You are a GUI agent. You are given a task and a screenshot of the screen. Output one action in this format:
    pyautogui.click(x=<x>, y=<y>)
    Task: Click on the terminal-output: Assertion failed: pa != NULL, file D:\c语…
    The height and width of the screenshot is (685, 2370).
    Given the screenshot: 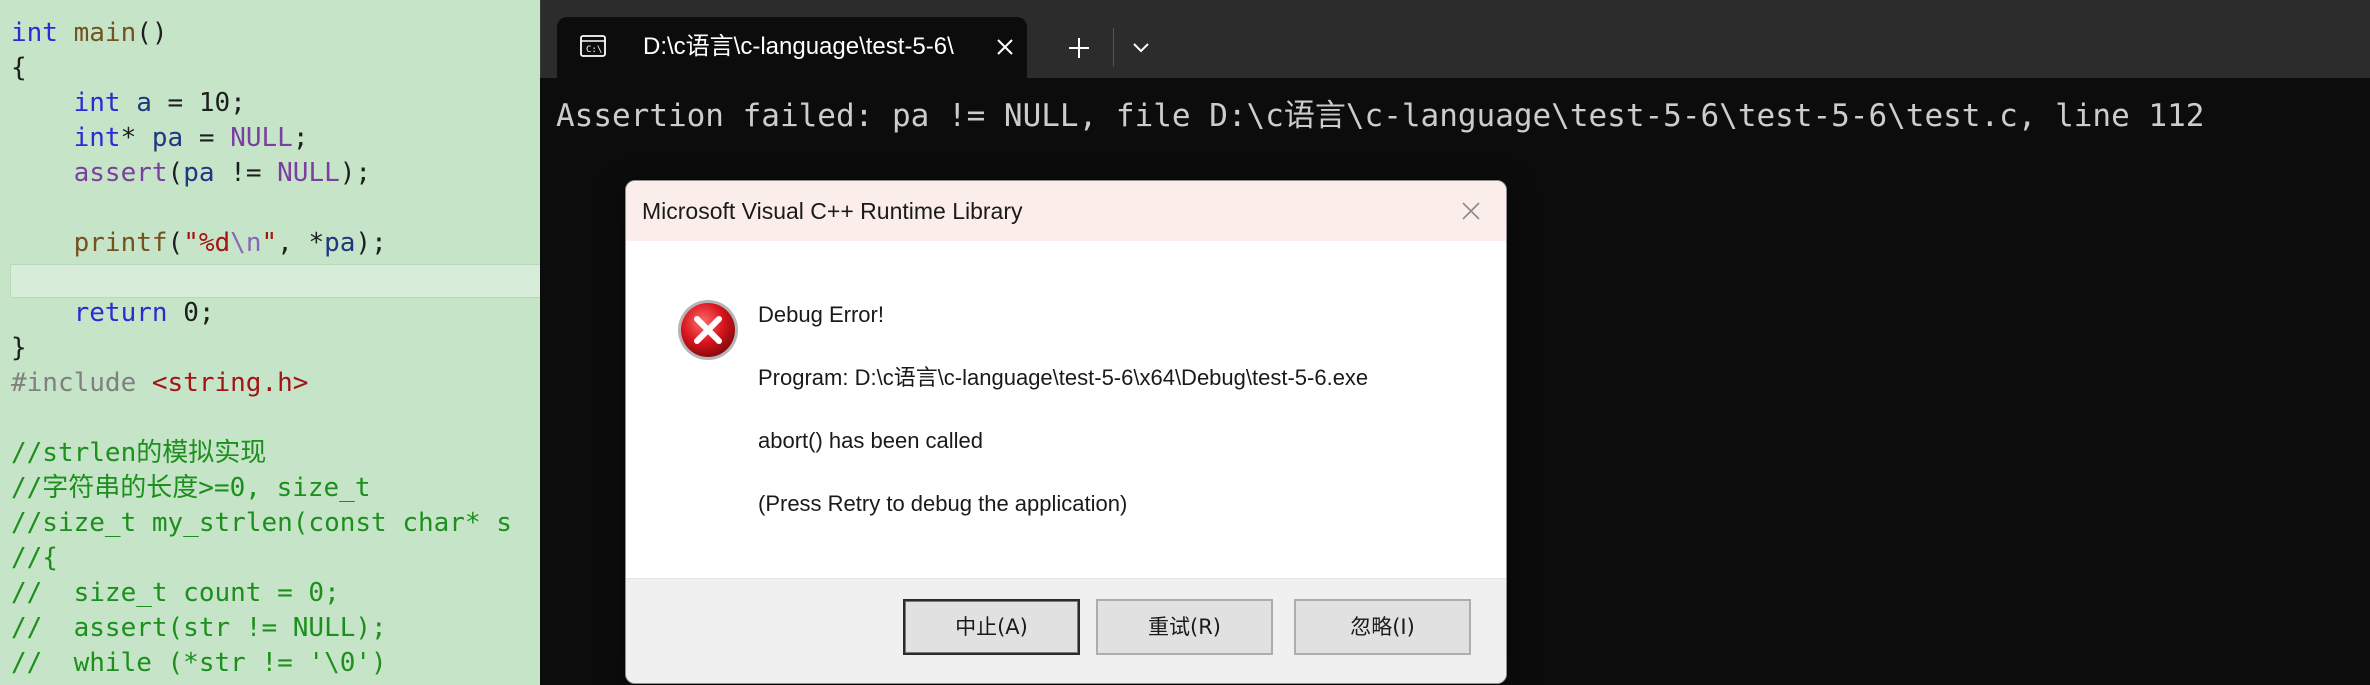 What is the action you would take?
    pyautogui.click(x=1380, y=116)
    